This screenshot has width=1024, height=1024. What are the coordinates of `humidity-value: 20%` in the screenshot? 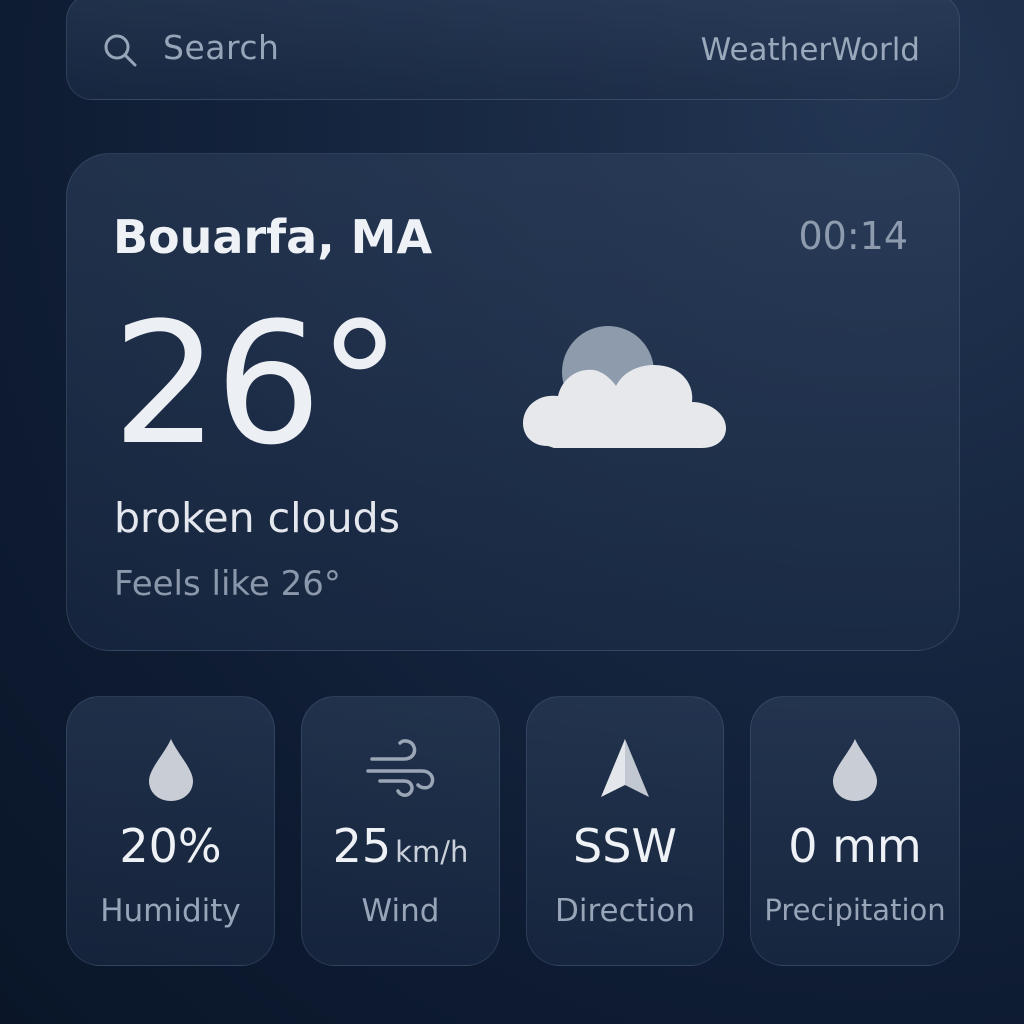 It's located at (170, 846).